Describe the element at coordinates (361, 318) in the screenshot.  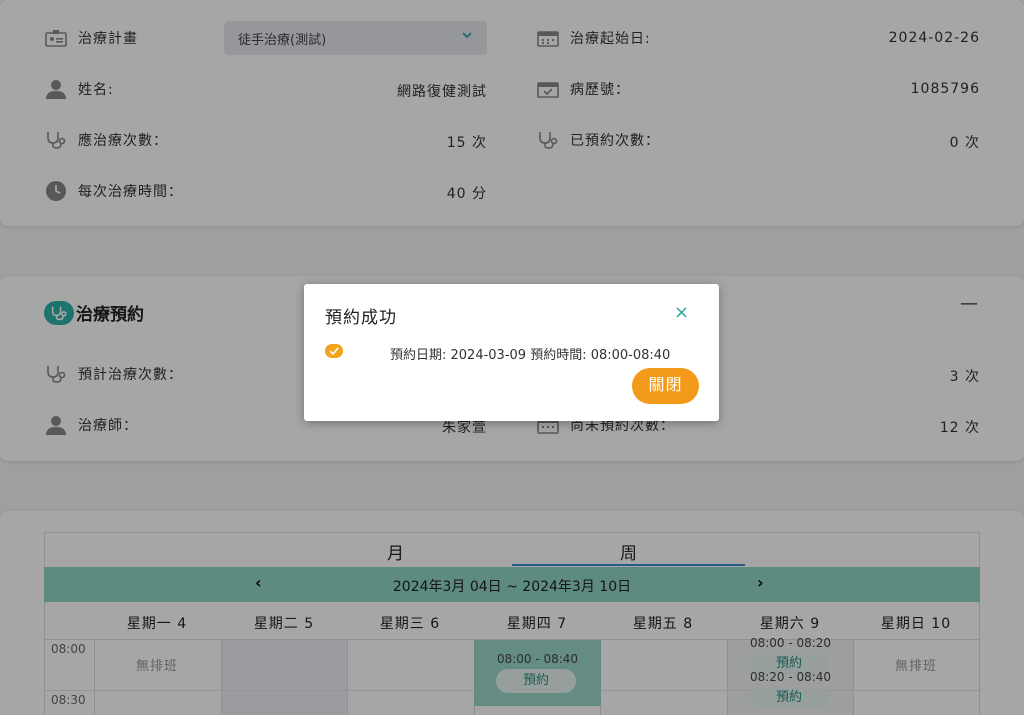
I see `dialog-title: 預約成功` at that location.